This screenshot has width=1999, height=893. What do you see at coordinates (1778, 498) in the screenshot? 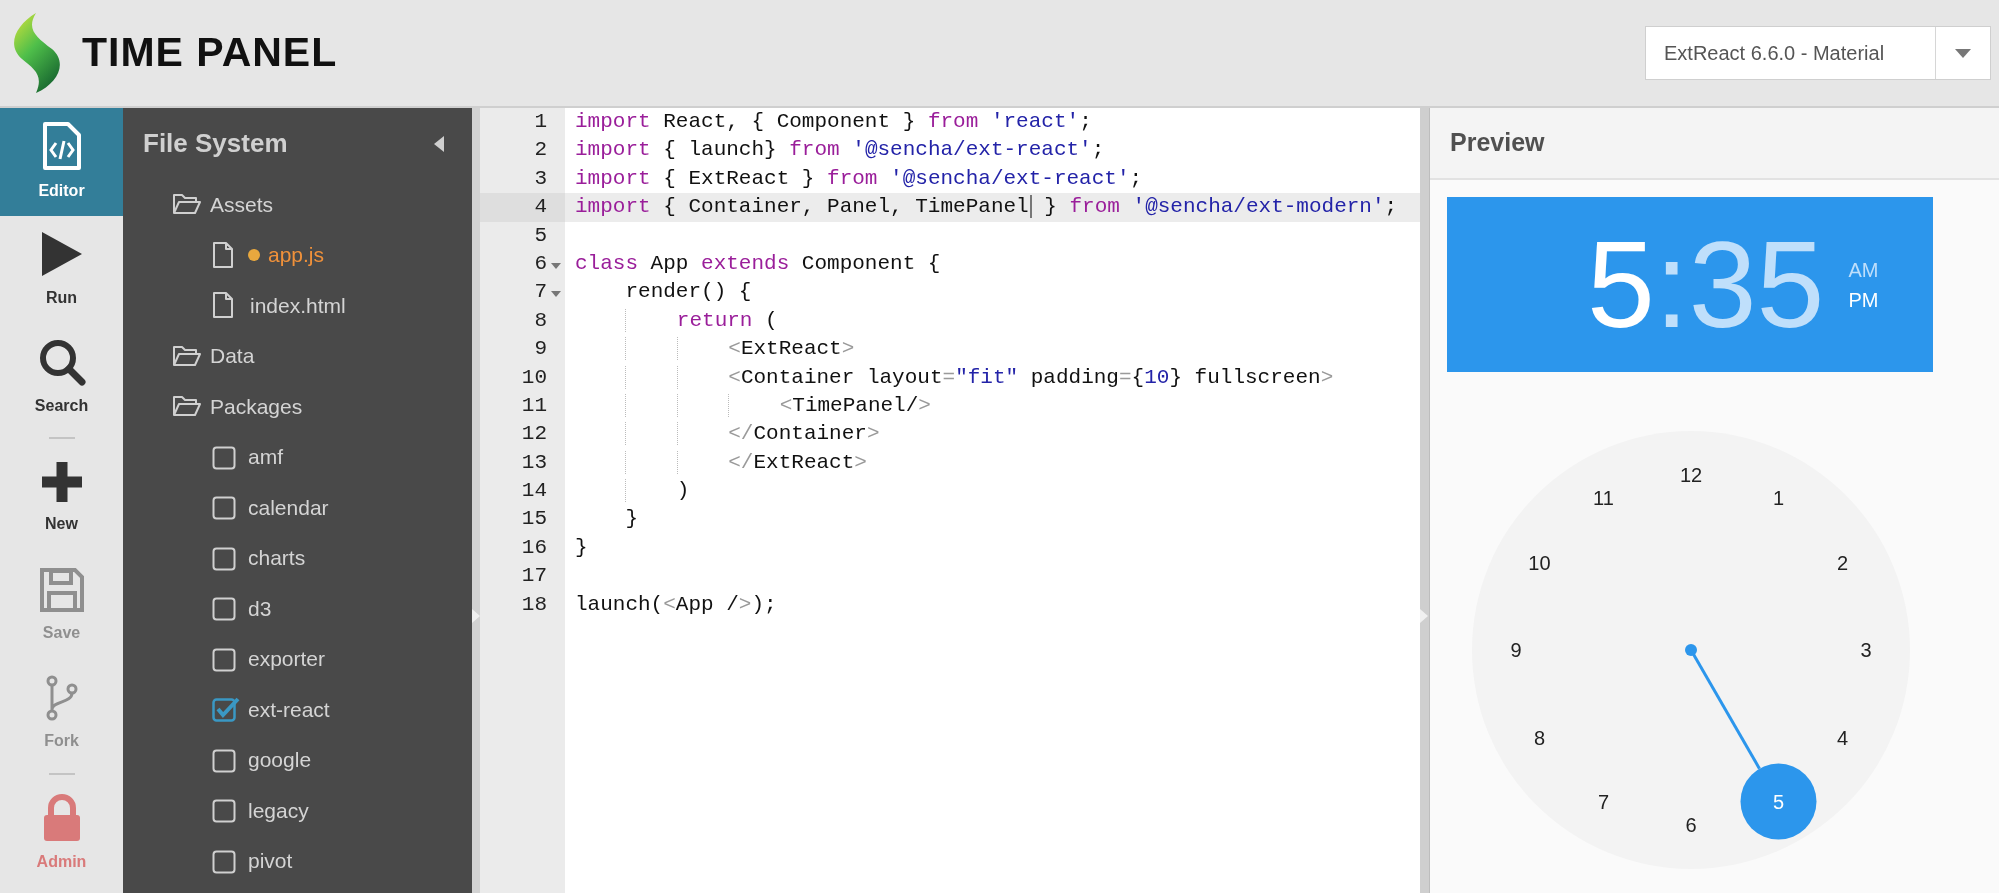
I see `dial-number: 1` at bounding box center [1778, 498].